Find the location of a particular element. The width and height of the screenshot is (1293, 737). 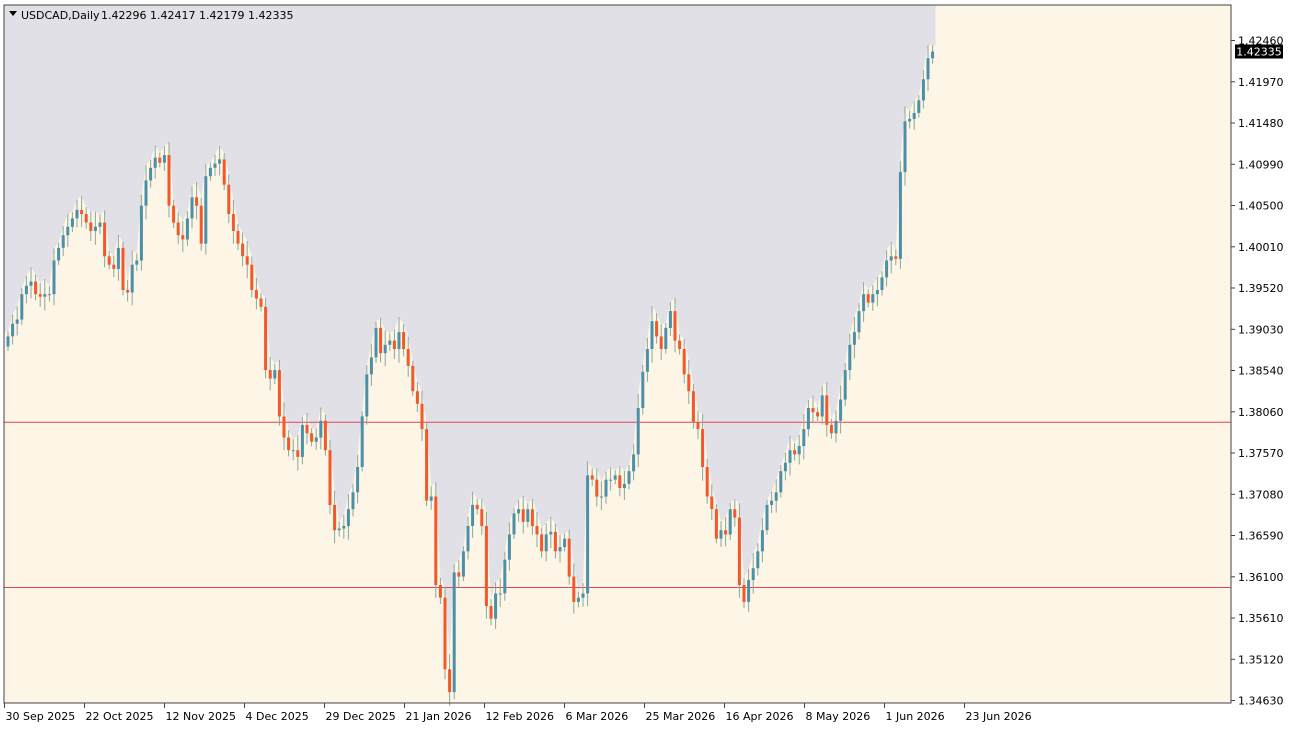

time-tick-label: 8 May 2026 is located at coordinates (838, 716).